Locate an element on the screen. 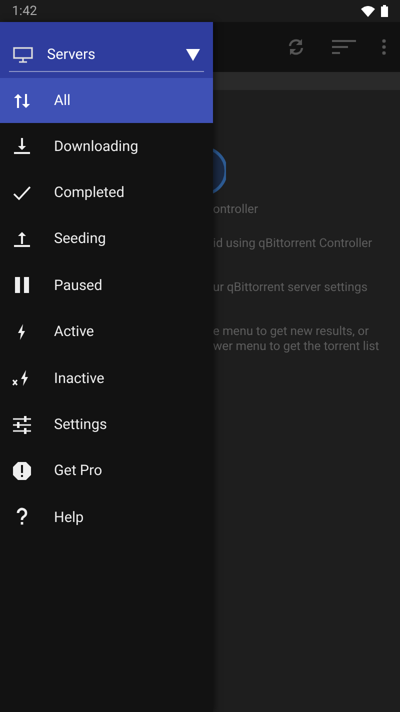 The width and height of the screenshot is (400, 712). help-text: ur qBittorrent server settings is located at coordinates (290, 287).